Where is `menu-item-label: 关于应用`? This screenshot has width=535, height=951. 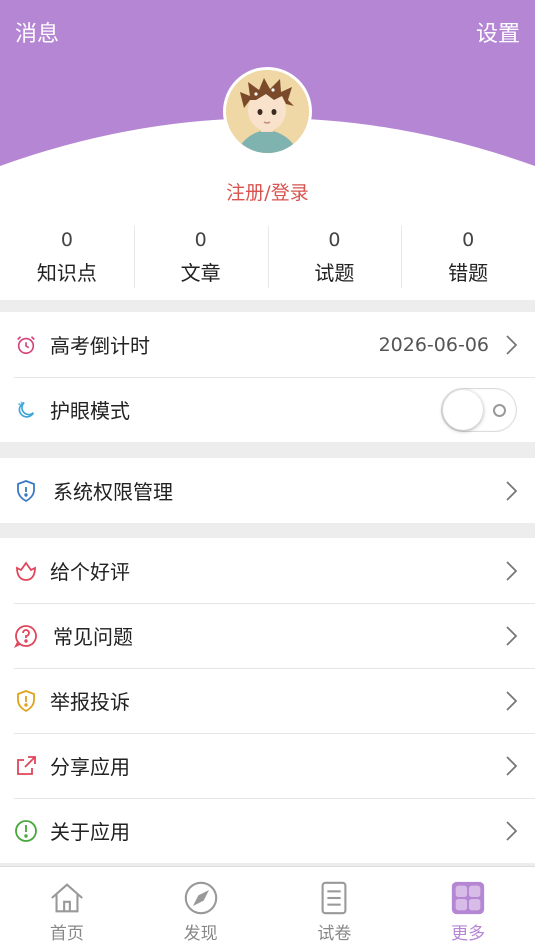
menu-item-label: 关于应用 is located at coordinates (90, 832).